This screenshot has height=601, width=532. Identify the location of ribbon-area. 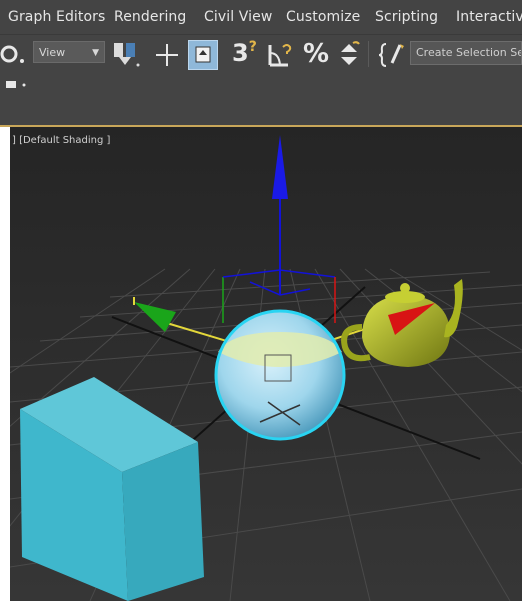
(261, 111).